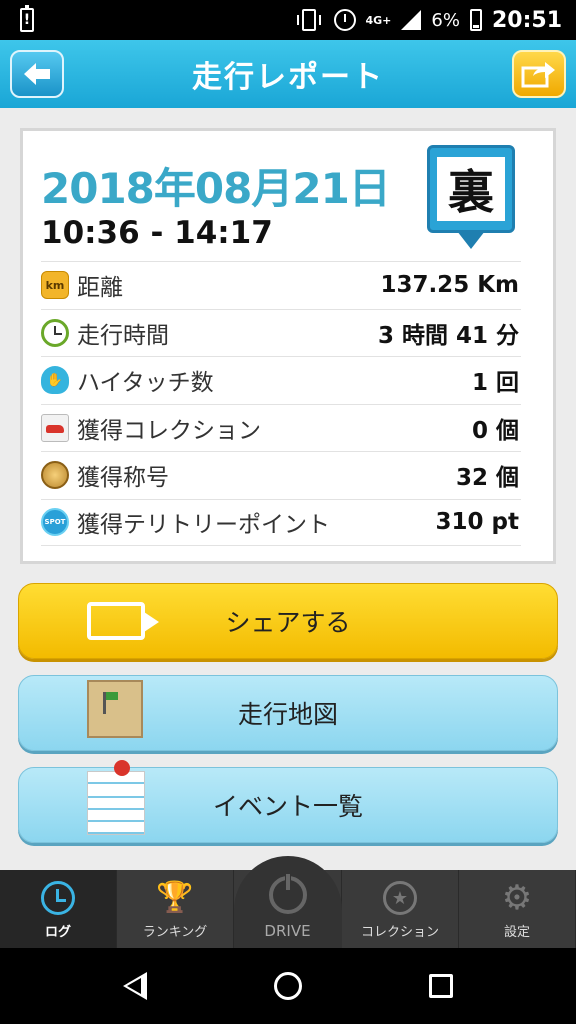  What do you see at coordinates (281, 332) in the screenshot?
I see `stat-row-drive-time: 走行時間 3 時間 41 分` at bounding box center [281, 332].